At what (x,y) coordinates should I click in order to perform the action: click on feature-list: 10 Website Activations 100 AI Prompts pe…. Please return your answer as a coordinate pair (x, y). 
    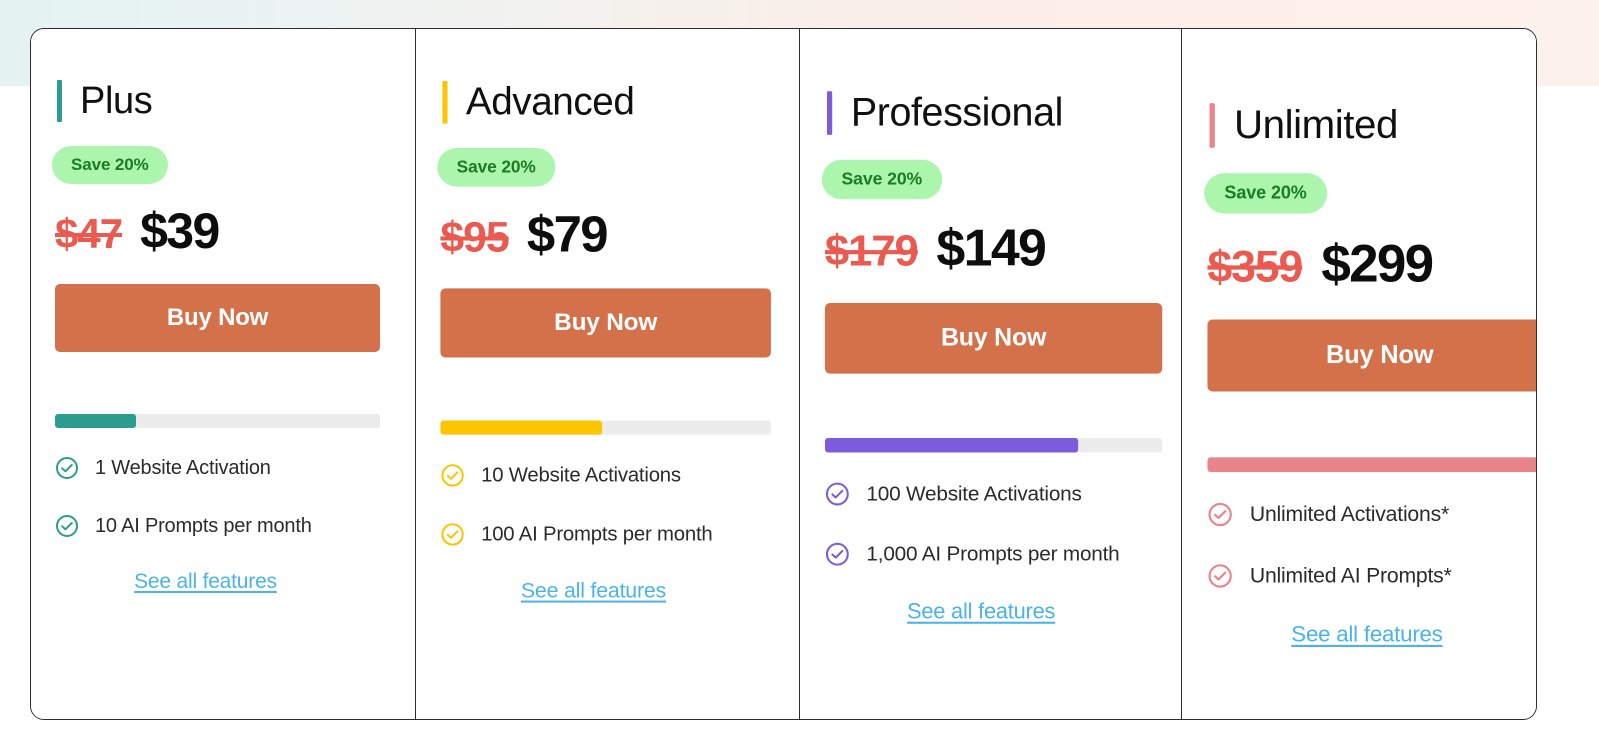
    Looking at the image, I should click on (621, 504).